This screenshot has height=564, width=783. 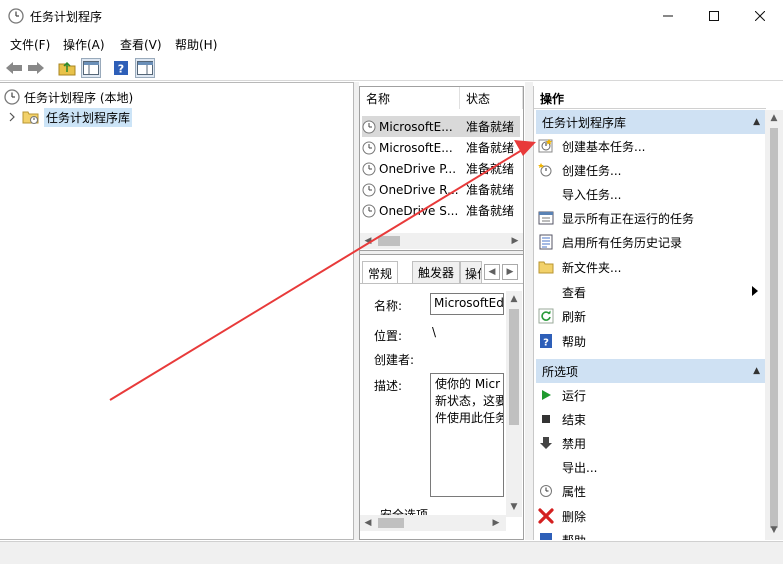 What do you see at coordinates (584, 122) in the screenshot?
I see `section-header-library-label: 任务计划程序库` at bounding box center [584, 122].